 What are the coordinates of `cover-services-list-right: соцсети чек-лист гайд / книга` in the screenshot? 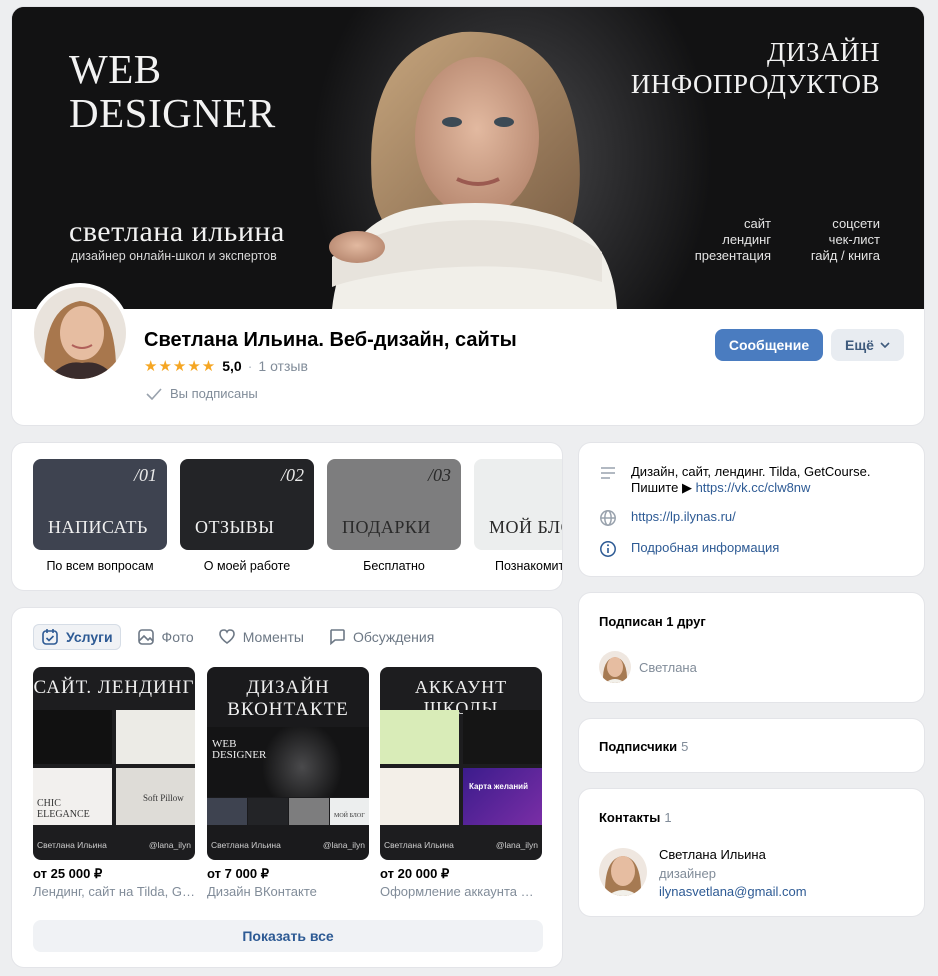 It's located at (845, 240).